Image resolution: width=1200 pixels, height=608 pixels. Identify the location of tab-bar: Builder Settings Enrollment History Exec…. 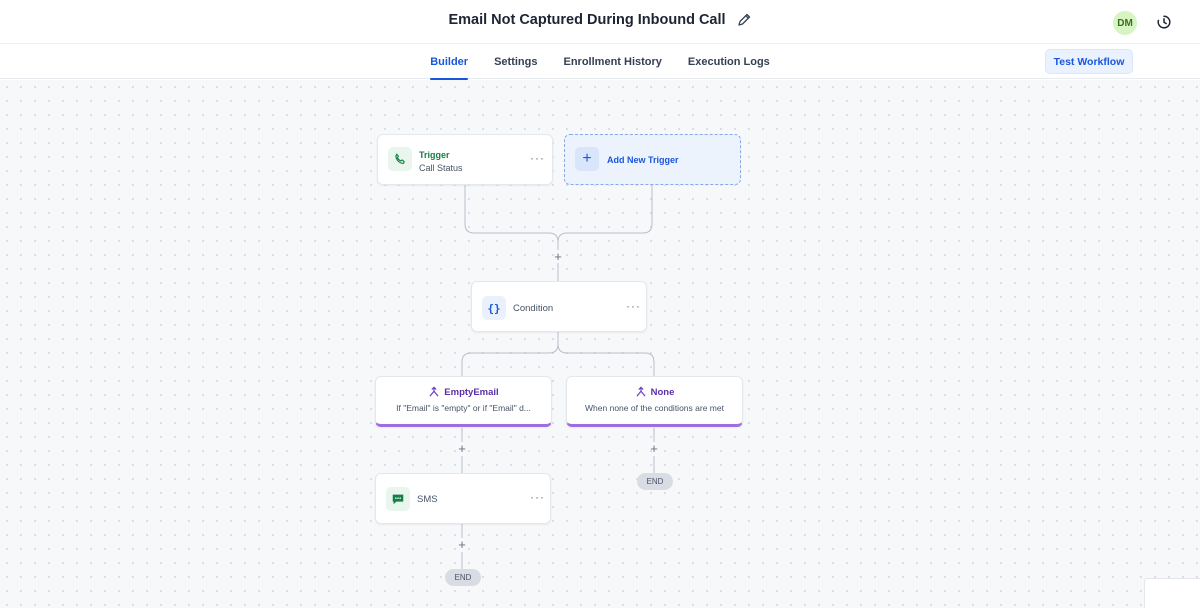
(600, 62).